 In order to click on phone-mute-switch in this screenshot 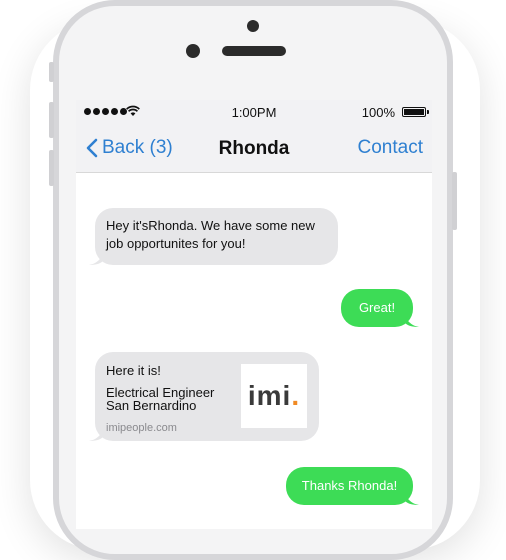, I will do `click(51, 72)`.